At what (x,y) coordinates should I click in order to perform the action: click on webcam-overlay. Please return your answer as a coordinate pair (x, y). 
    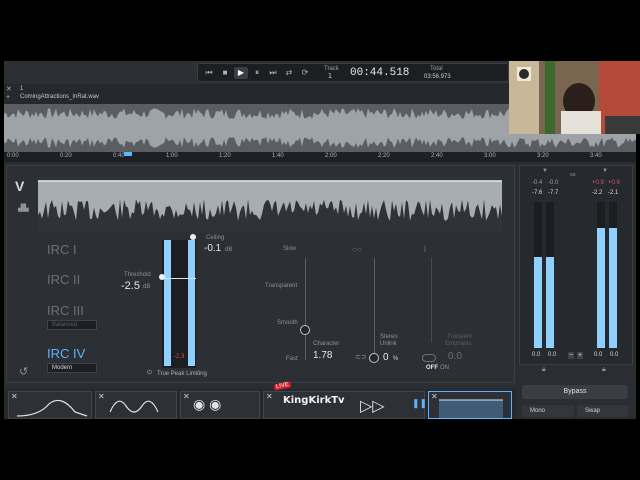
    Looking at the image, I should click on (574, 97).